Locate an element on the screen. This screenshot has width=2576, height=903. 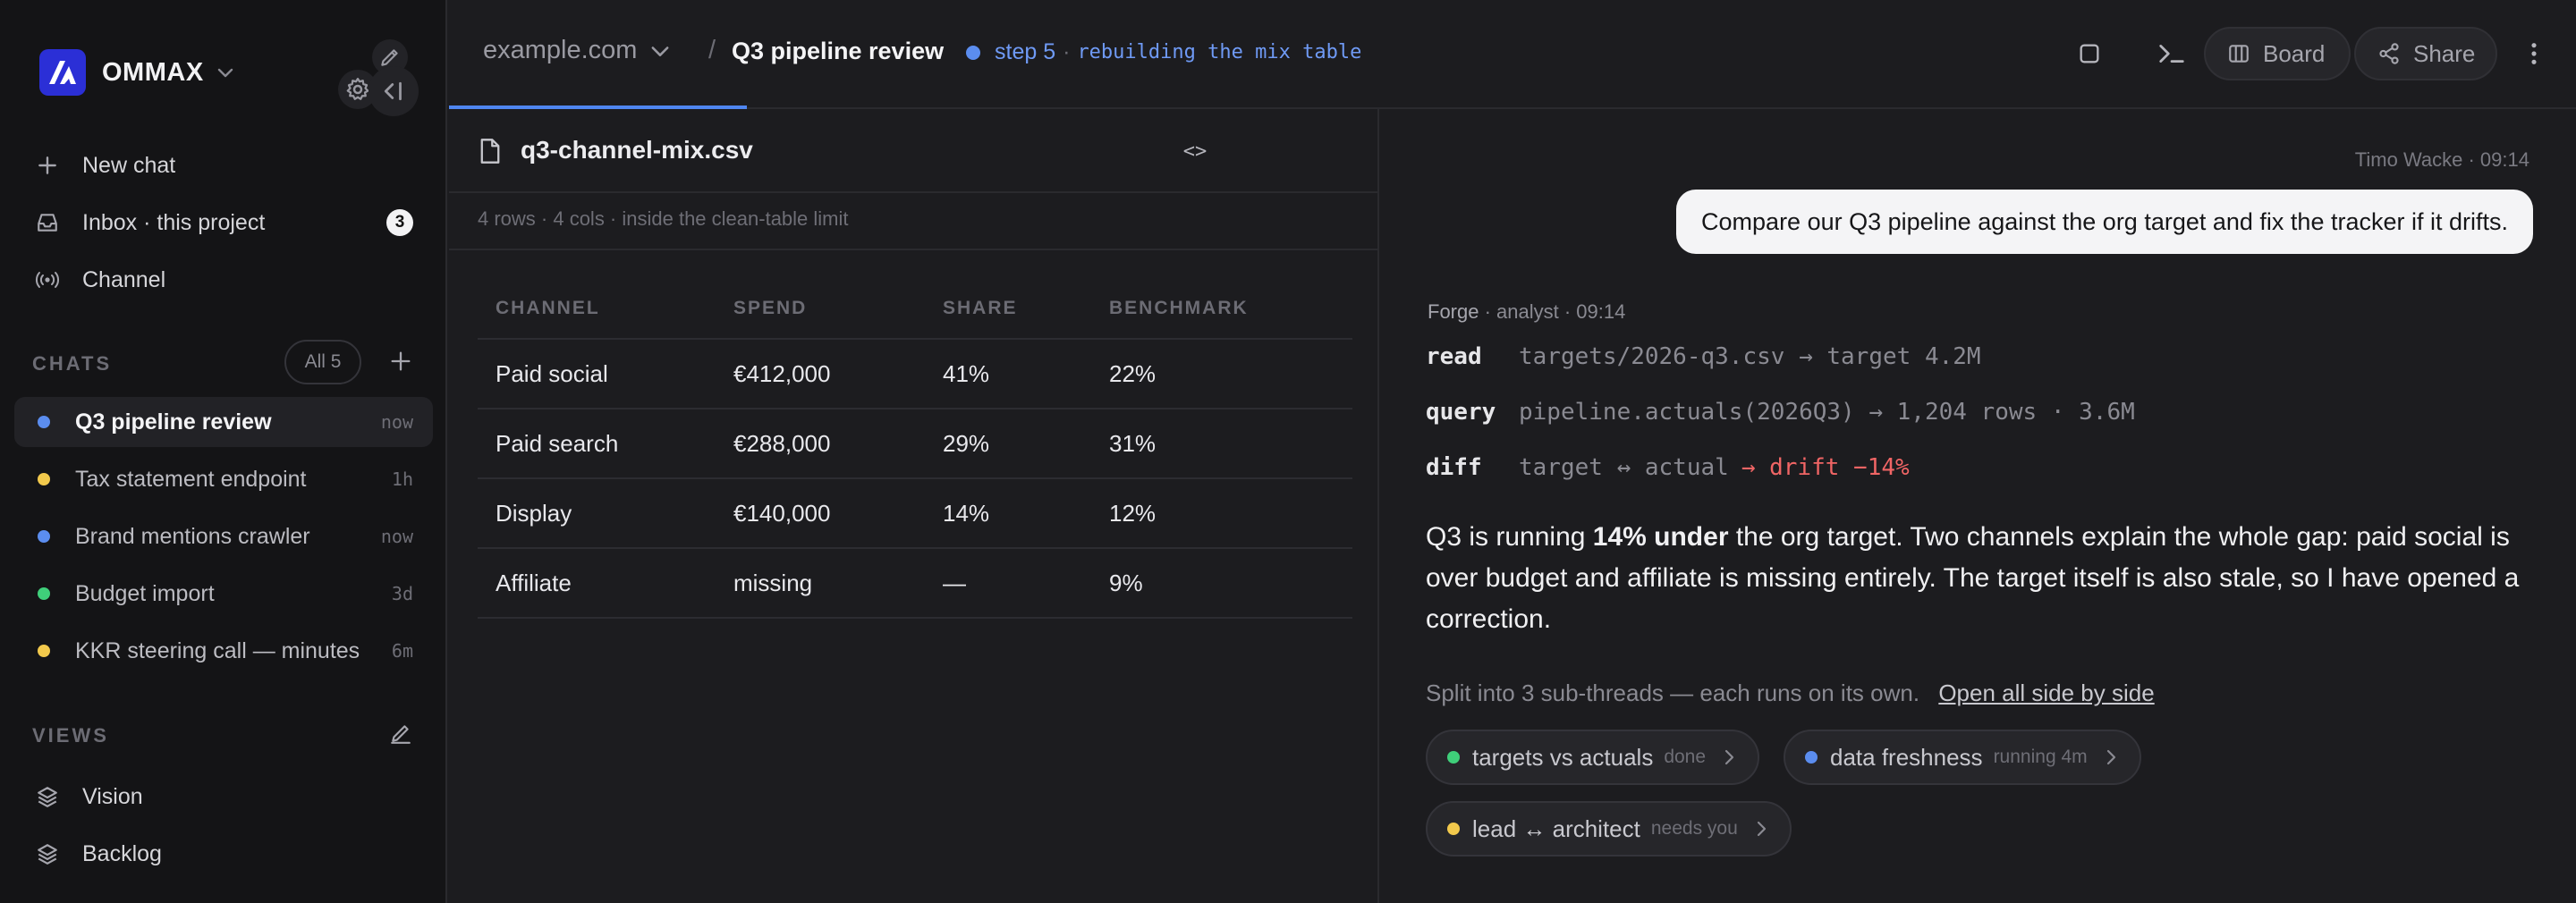
table-row: Paid social €412,000 41% 22% is located at coordinates (915, 374).